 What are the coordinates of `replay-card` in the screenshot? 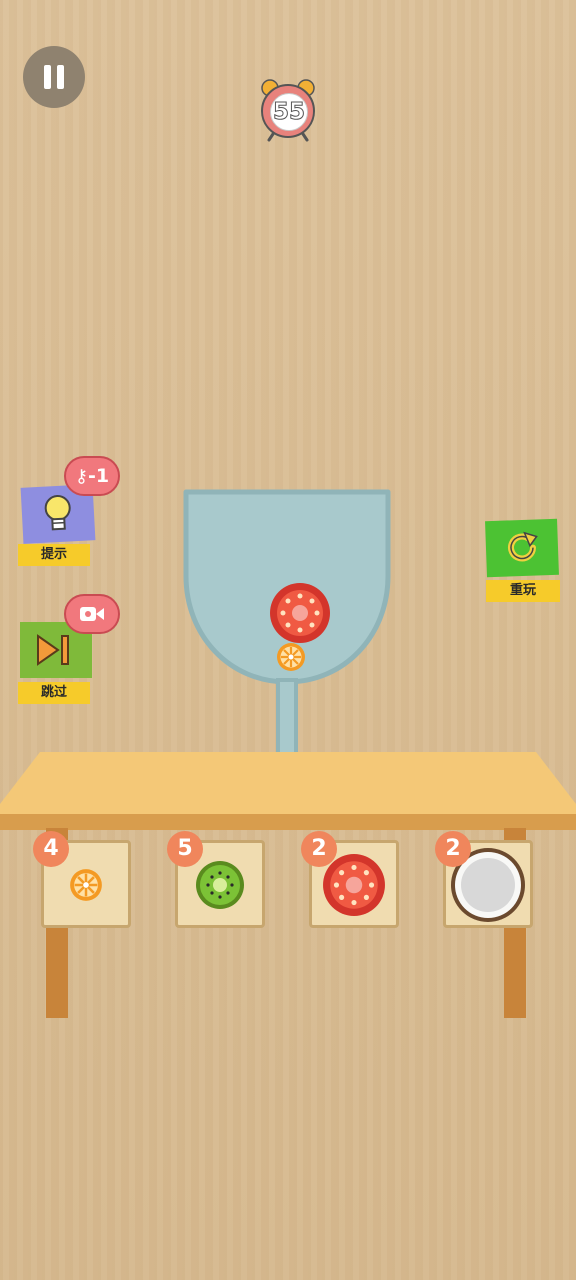 It's located at (522, 548).